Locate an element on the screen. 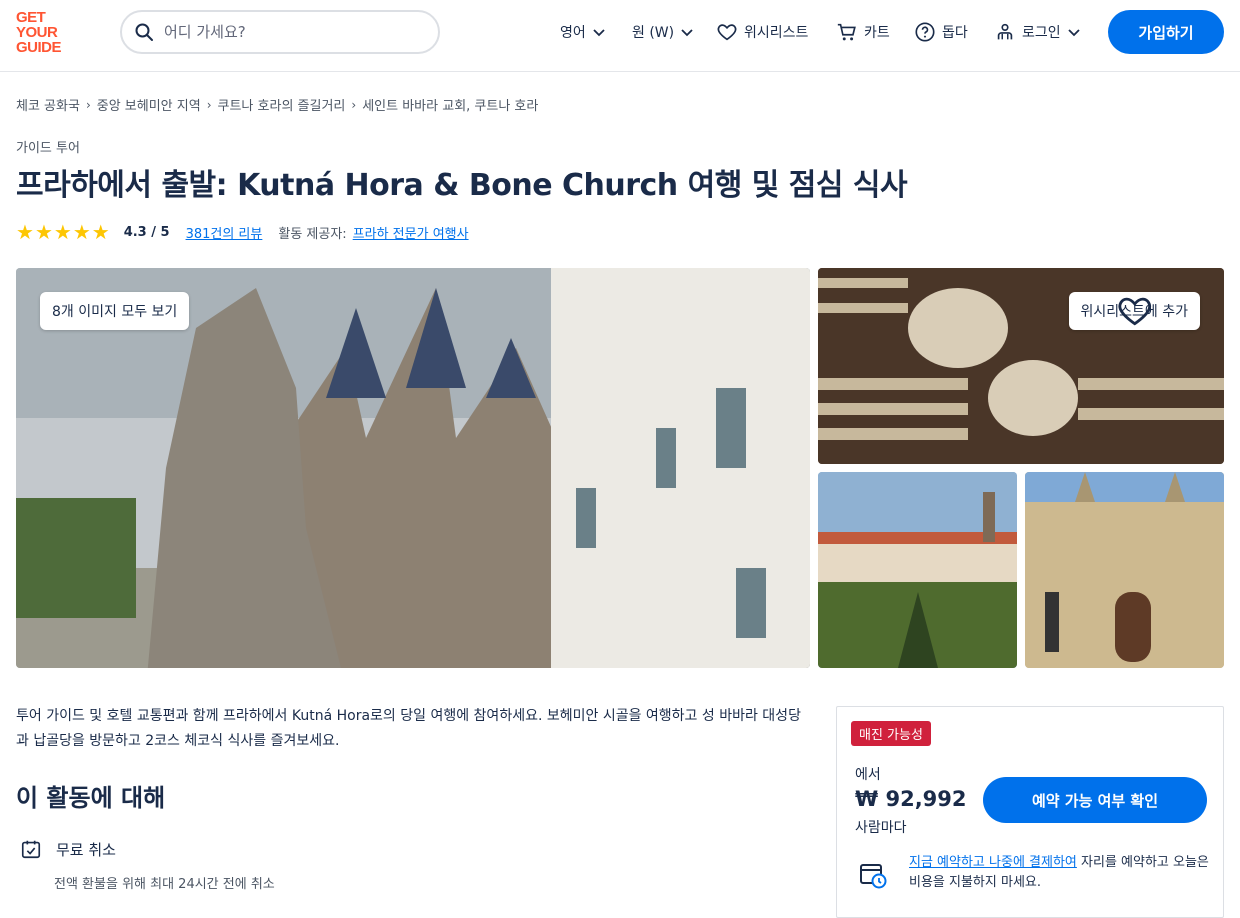  logo-line: YOUR is located at coordinates (37, 32).